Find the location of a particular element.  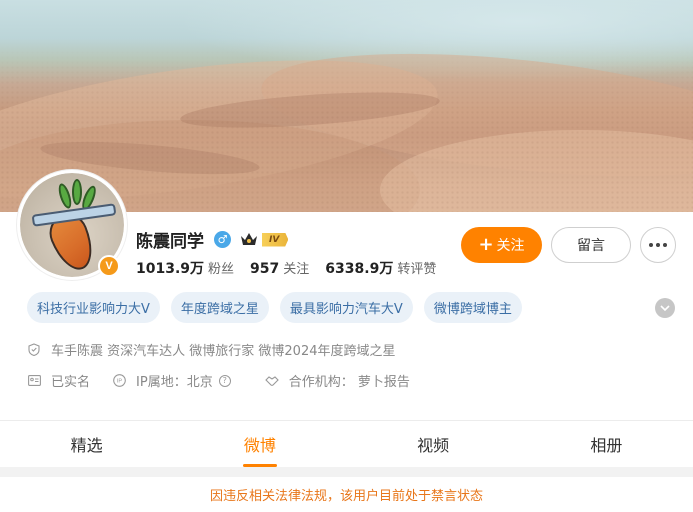

stat-number: 6338.9万 is located at coordinates (359, 269).